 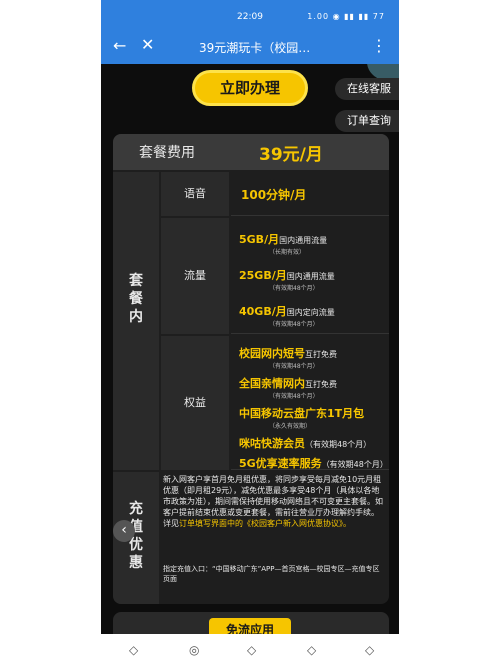 What do you see at coordinates (272, 443) in the screenshot?
I see `rights-item-main: 咪咕快游会员` at bounding box center [272, 443].